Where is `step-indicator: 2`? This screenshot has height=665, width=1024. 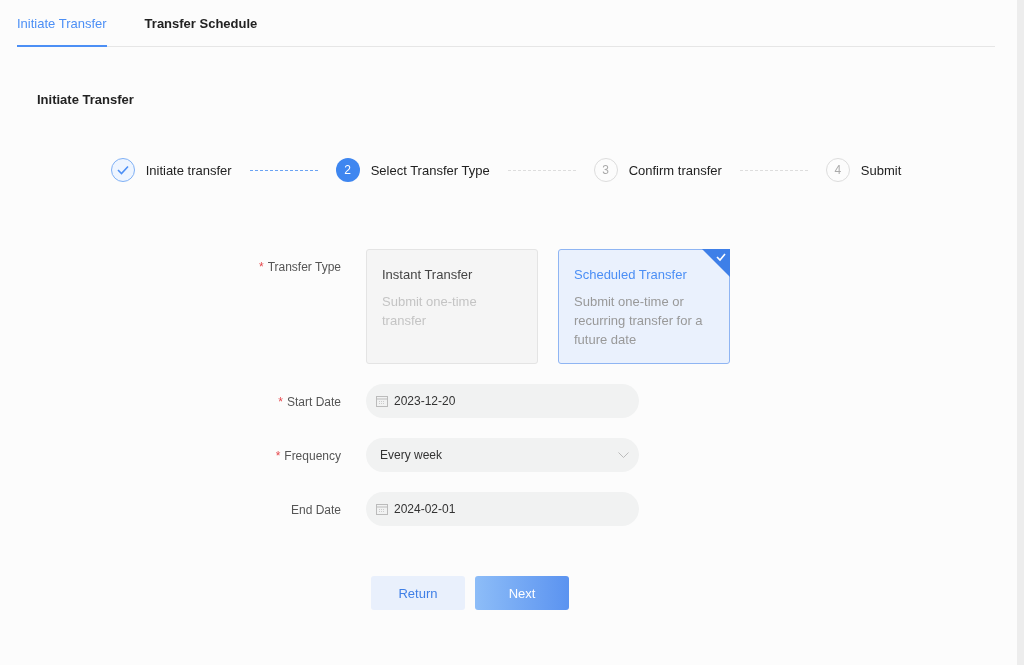 step-indicator: 2 is located at coordinates (347, 170).